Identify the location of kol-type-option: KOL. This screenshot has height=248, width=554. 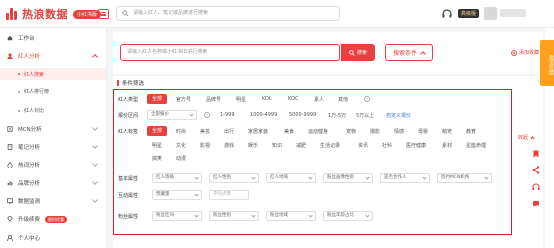
(267, 99).